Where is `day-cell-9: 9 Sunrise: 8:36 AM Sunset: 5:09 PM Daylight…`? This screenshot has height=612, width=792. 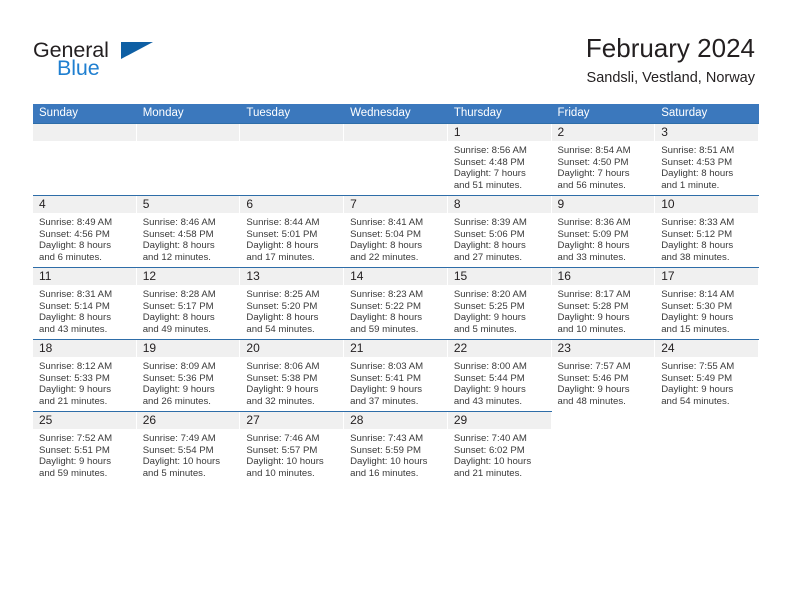 day-cell-9: 9 Sunrise: 8:36 AM Sunset: 5:09 PM Daylight… is located at coordinates (603, 231).